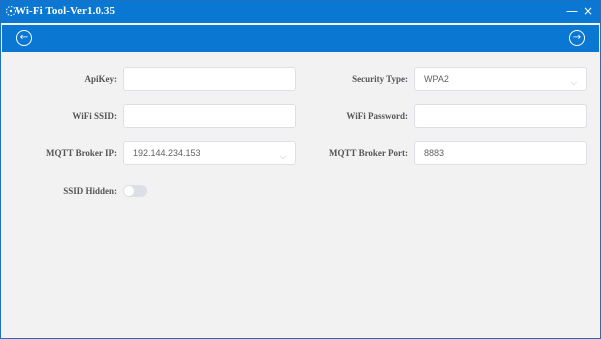  What do you see at coordinates (380, 79) in the screenshot?
I see `security-type-label: Security Type:` at bounding box center [380, 79].